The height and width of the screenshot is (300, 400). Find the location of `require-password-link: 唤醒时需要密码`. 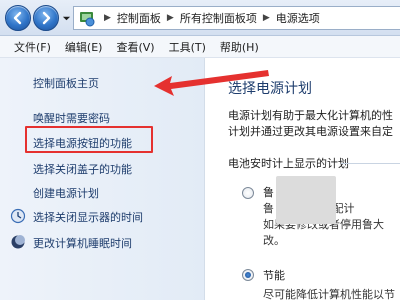

require-password-link: 唤醒时需要密码 is located at coordinates (71, 118).